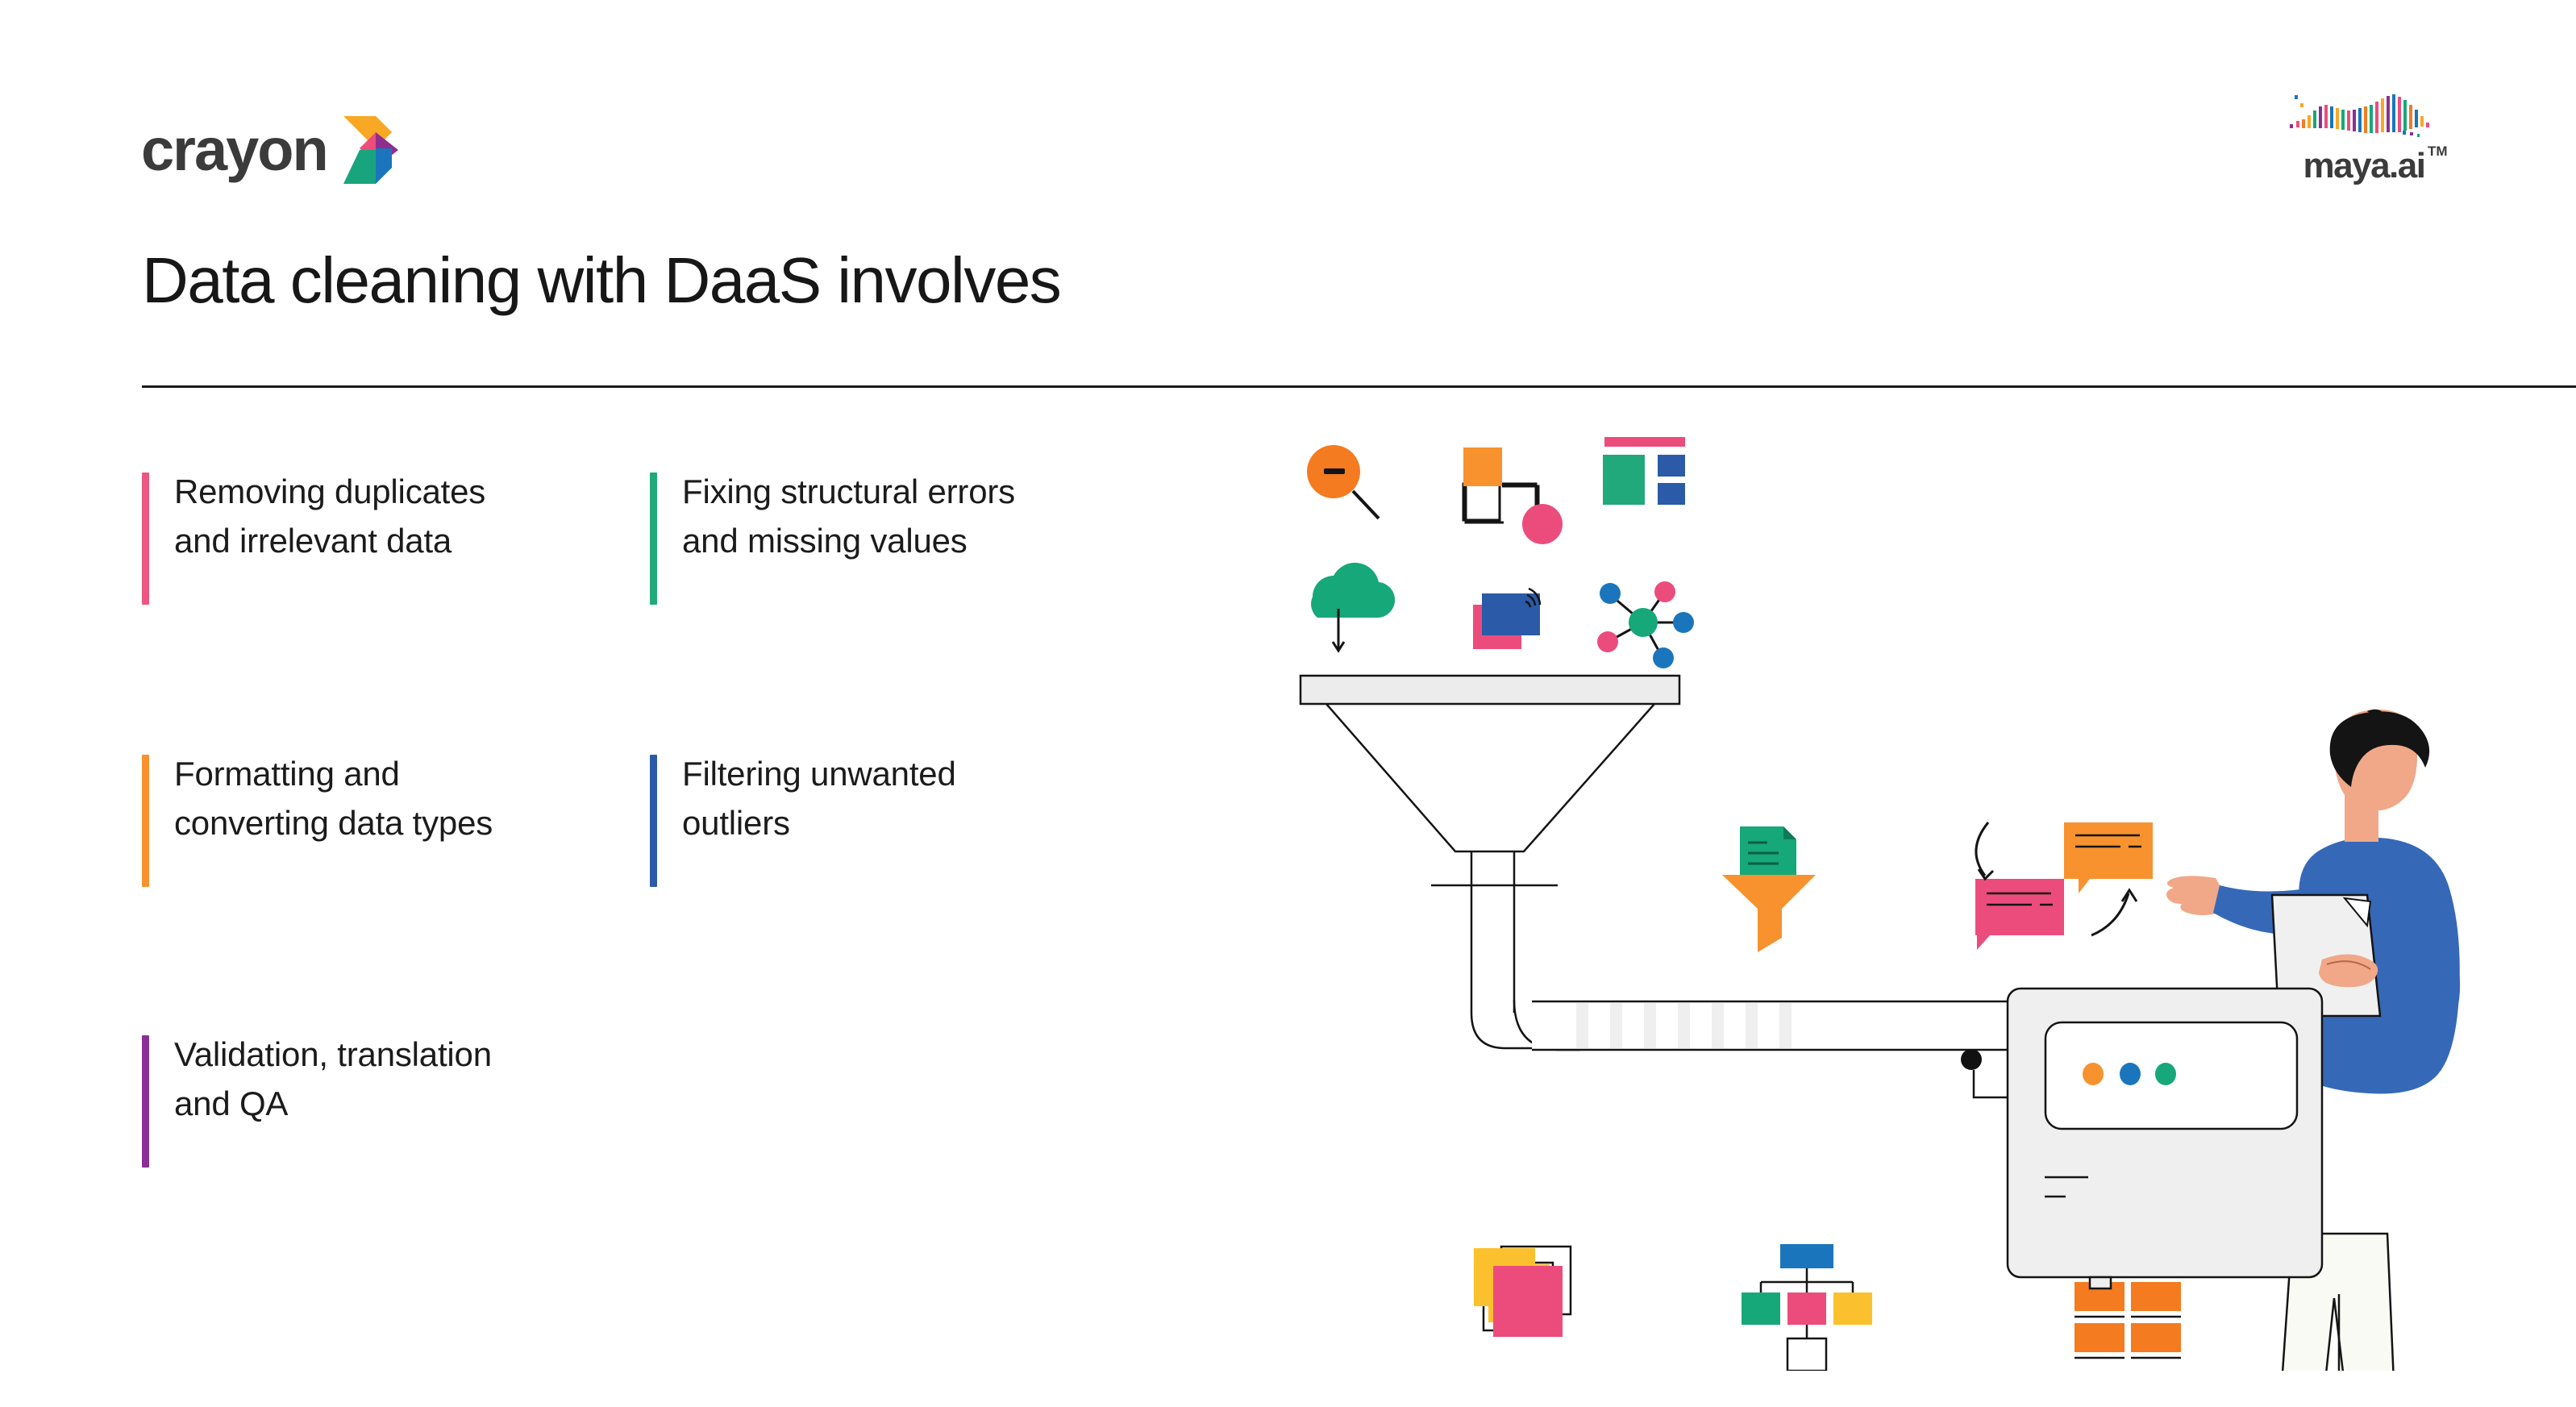 The image size is (2576, 1407). What do you see at coordinates (2365, 165) in the screenshot?
I see `maya-wordmark: maya.ai` at bounding box center [2365, 165].